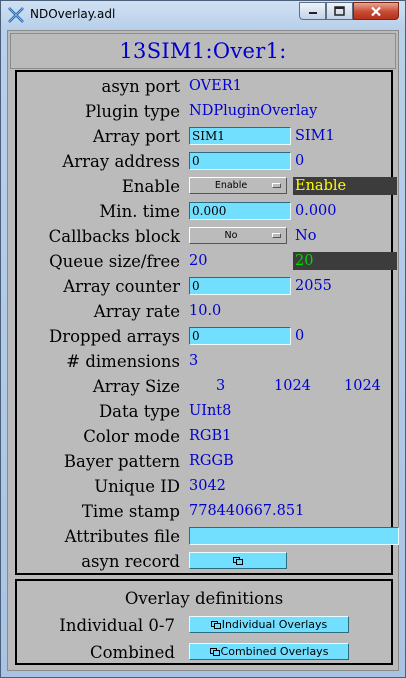 The image size is (406, 678). What do you see at coordinates (204, 361) in the screenshot?
I see `row-dimensions: # dimensions 3` at bounding box center [204, 361].